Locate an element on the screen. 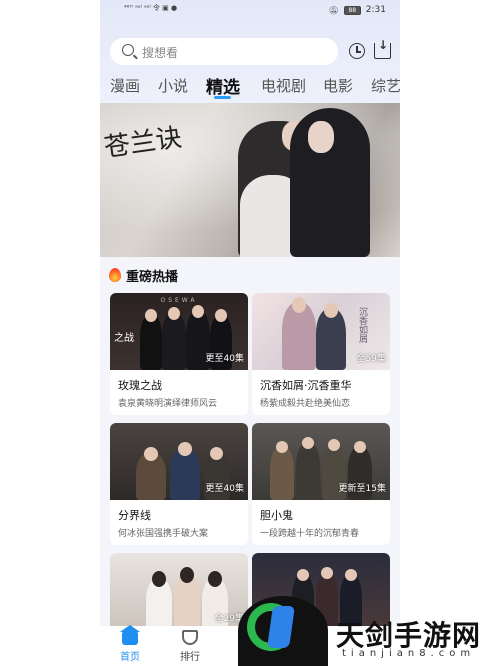 The image size is (500, 666). status-right-icons: 🔕︎ 88 2:31 is located at coordinates (357, 10).